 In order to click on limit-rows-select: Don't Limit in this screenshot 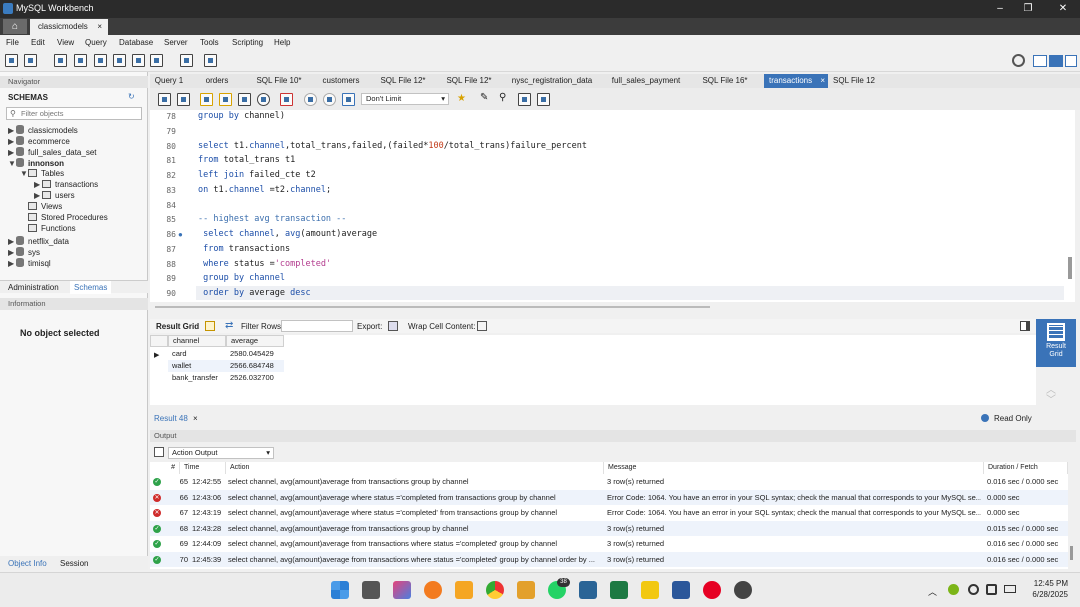, I will do `click(405, 99)`.